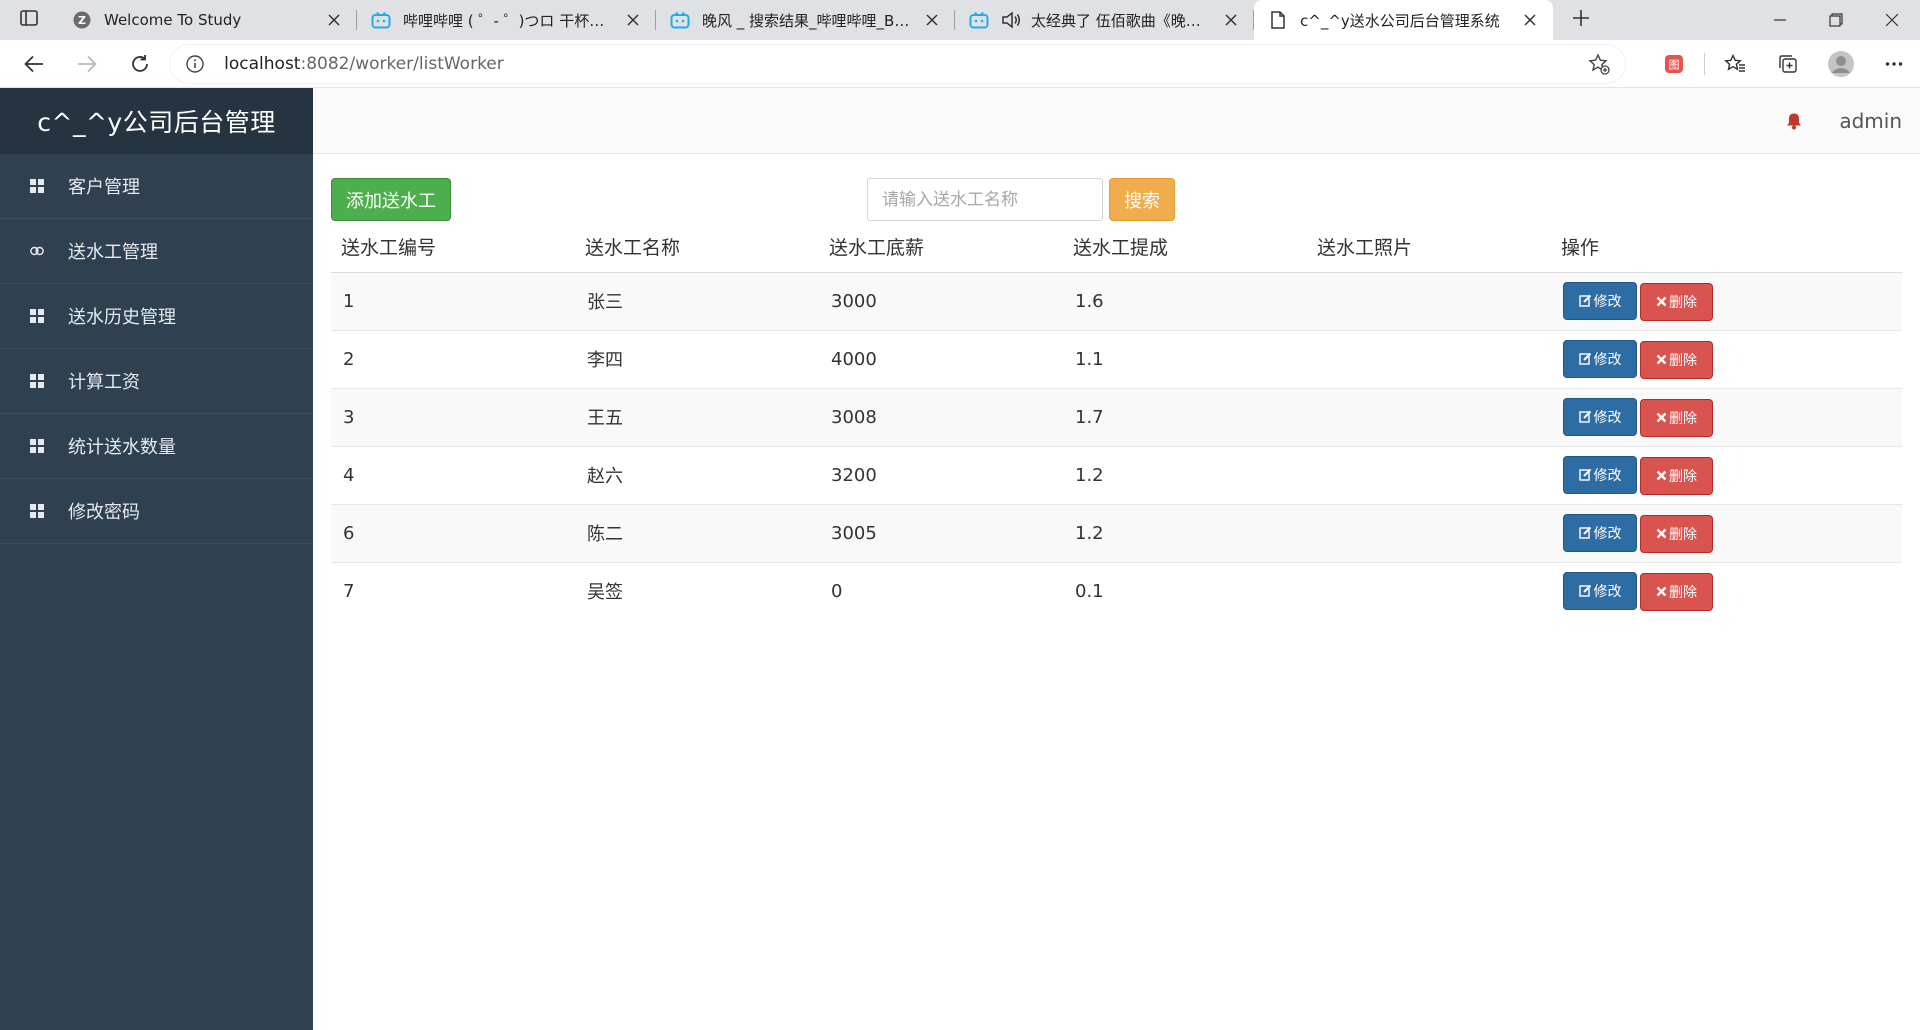 Image resolution: width=1920 pixels, height=1030 pixels. What do you see at coordinates (453, 300) in the screenshot?
I see `worker-id: 1` at bounding box center [453, 300].